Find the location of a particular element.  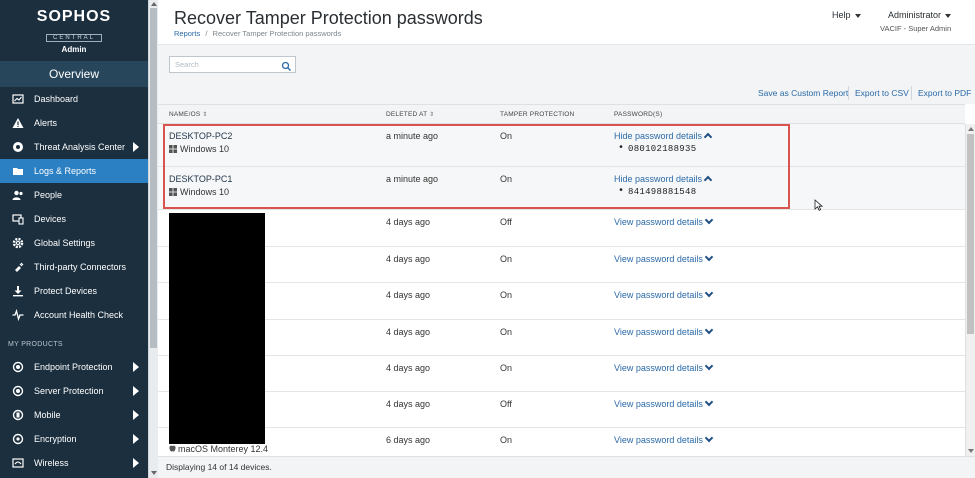

sidebar-item-people: People is located at coordinates (74, 195).